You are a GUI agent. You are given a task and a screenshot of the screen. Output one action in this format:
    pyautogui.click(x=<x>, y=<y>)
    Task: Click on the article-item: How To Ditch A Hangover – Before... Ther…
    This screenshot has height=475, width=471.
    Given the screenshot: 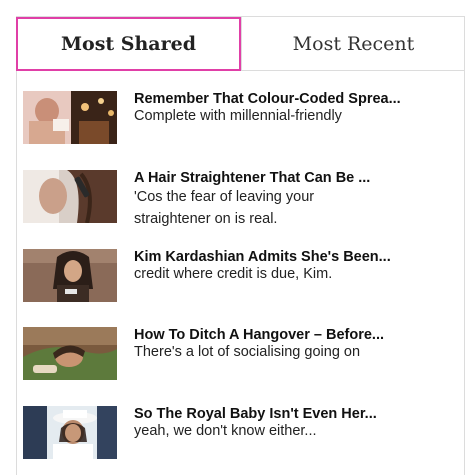 What is the action you would take?
    pyautogui.click(x=240, y=357)
    